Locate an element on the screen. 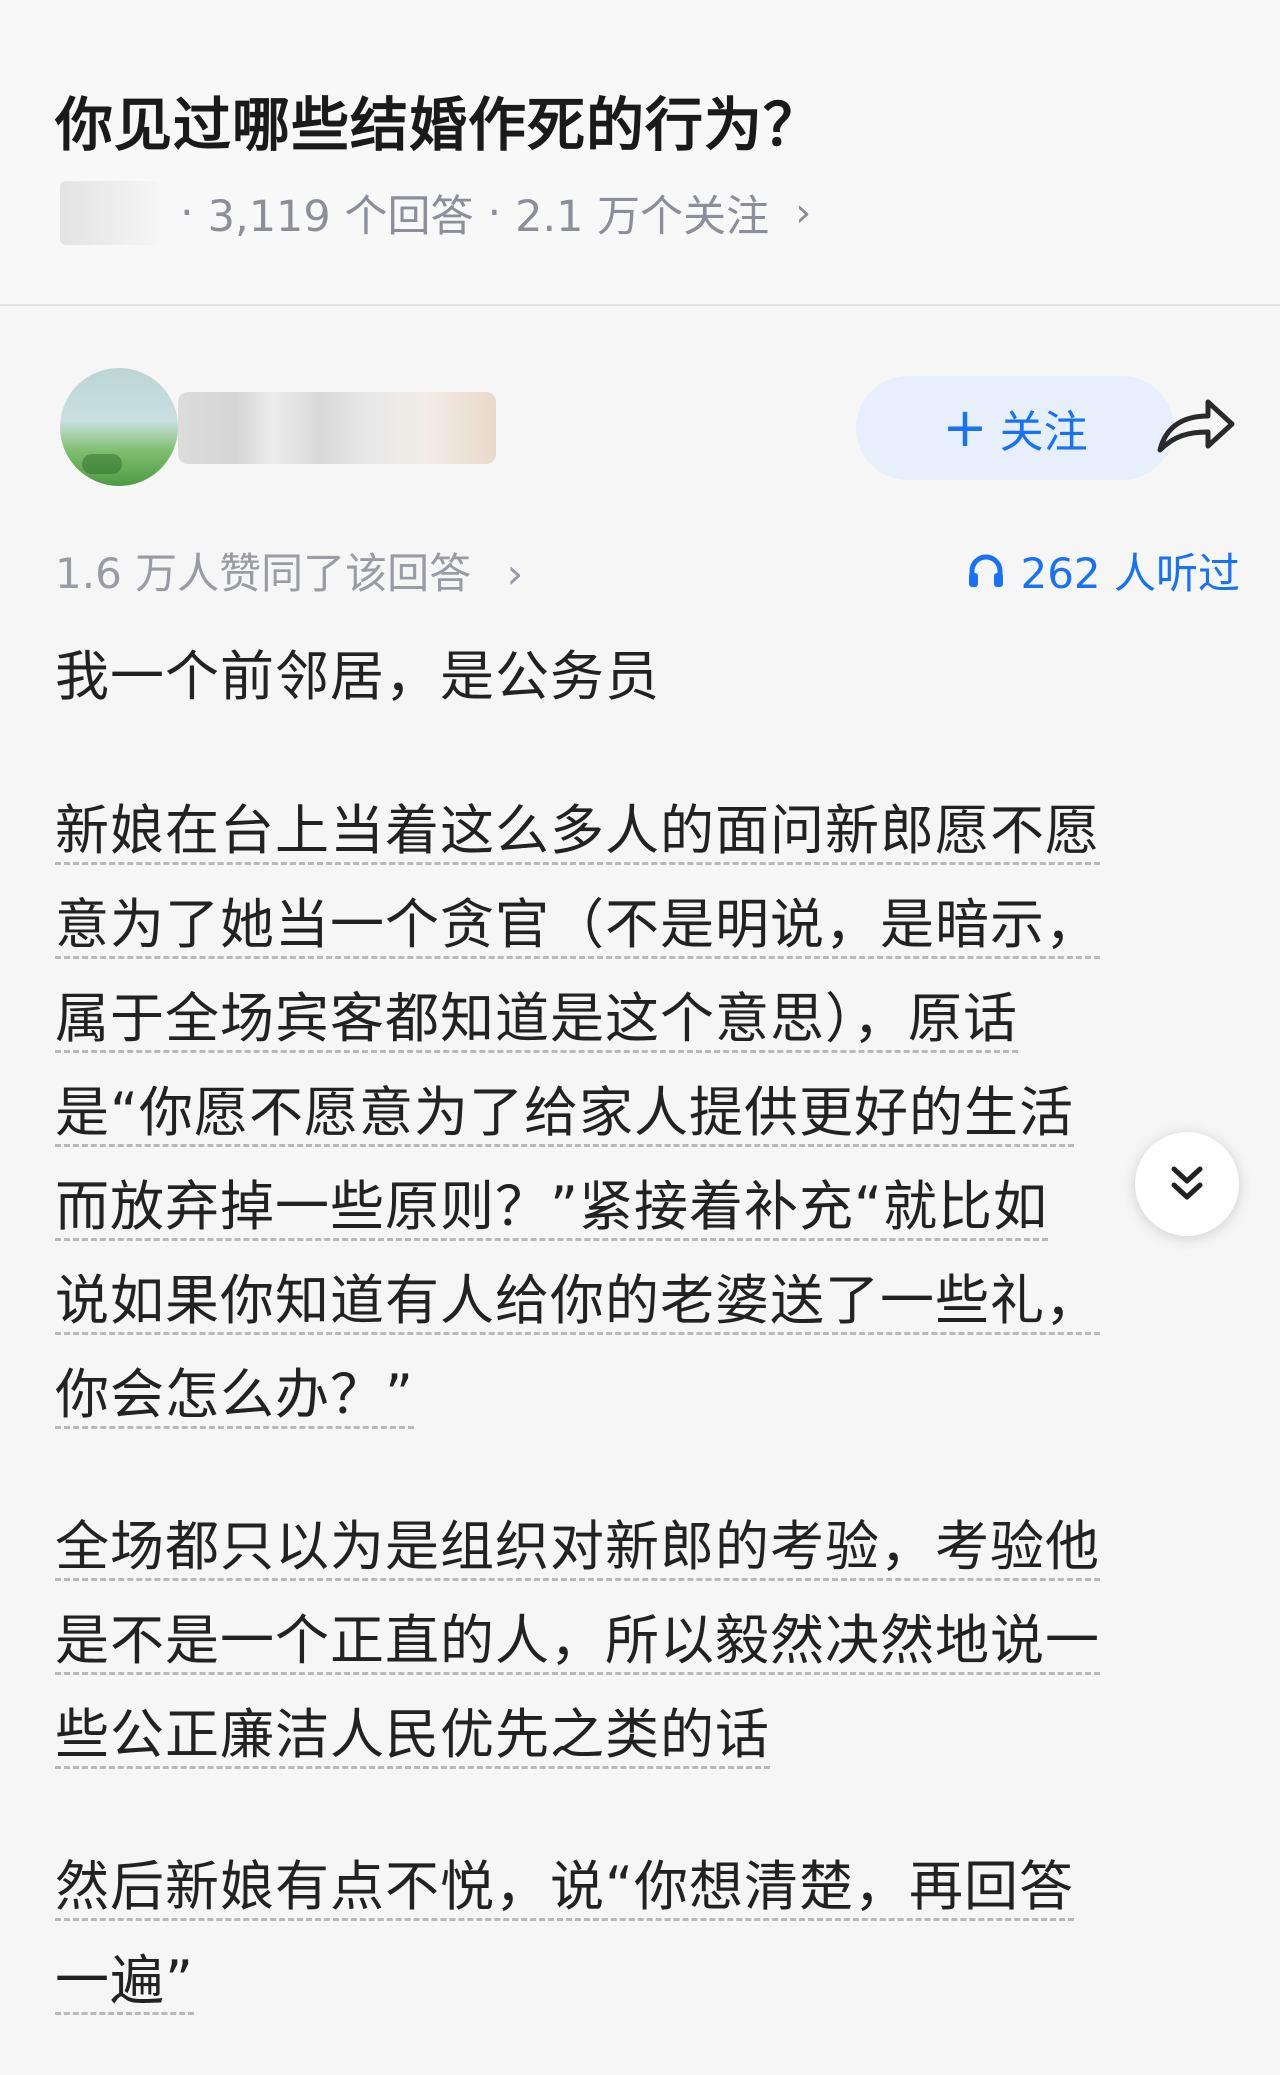  question-meta: · 3,119 个回答 · 2.1 万个关注 › is located at coordinates (435, 213).